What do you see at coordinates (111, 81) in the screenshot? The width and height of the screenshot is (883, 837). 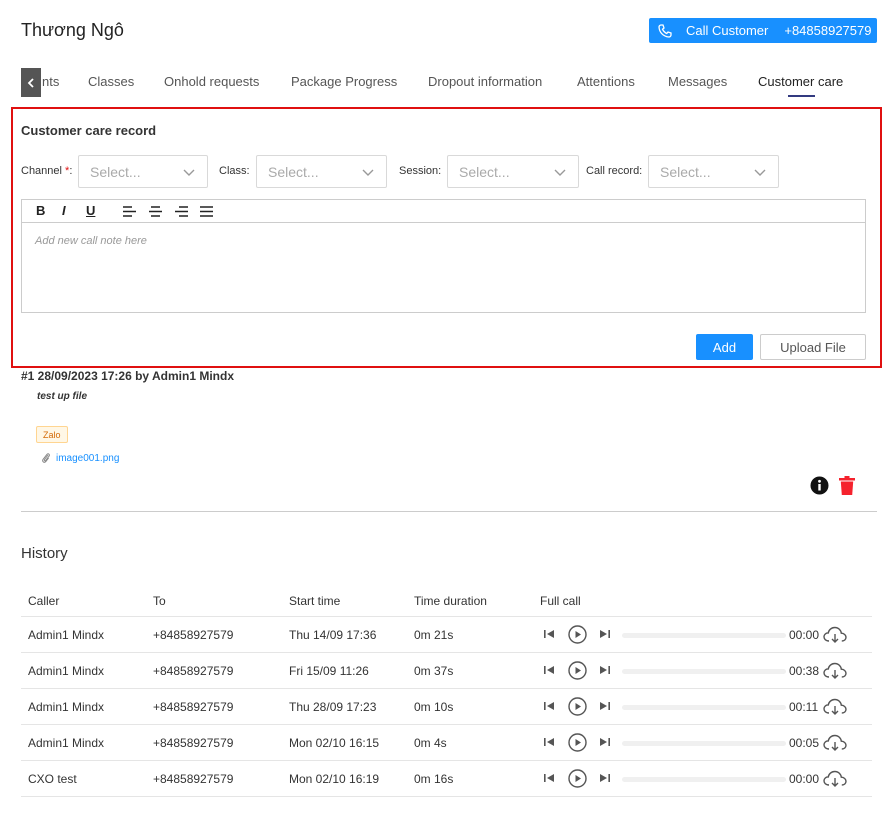 I see `tab-classes: Classes` at bounding box center [111, 81].